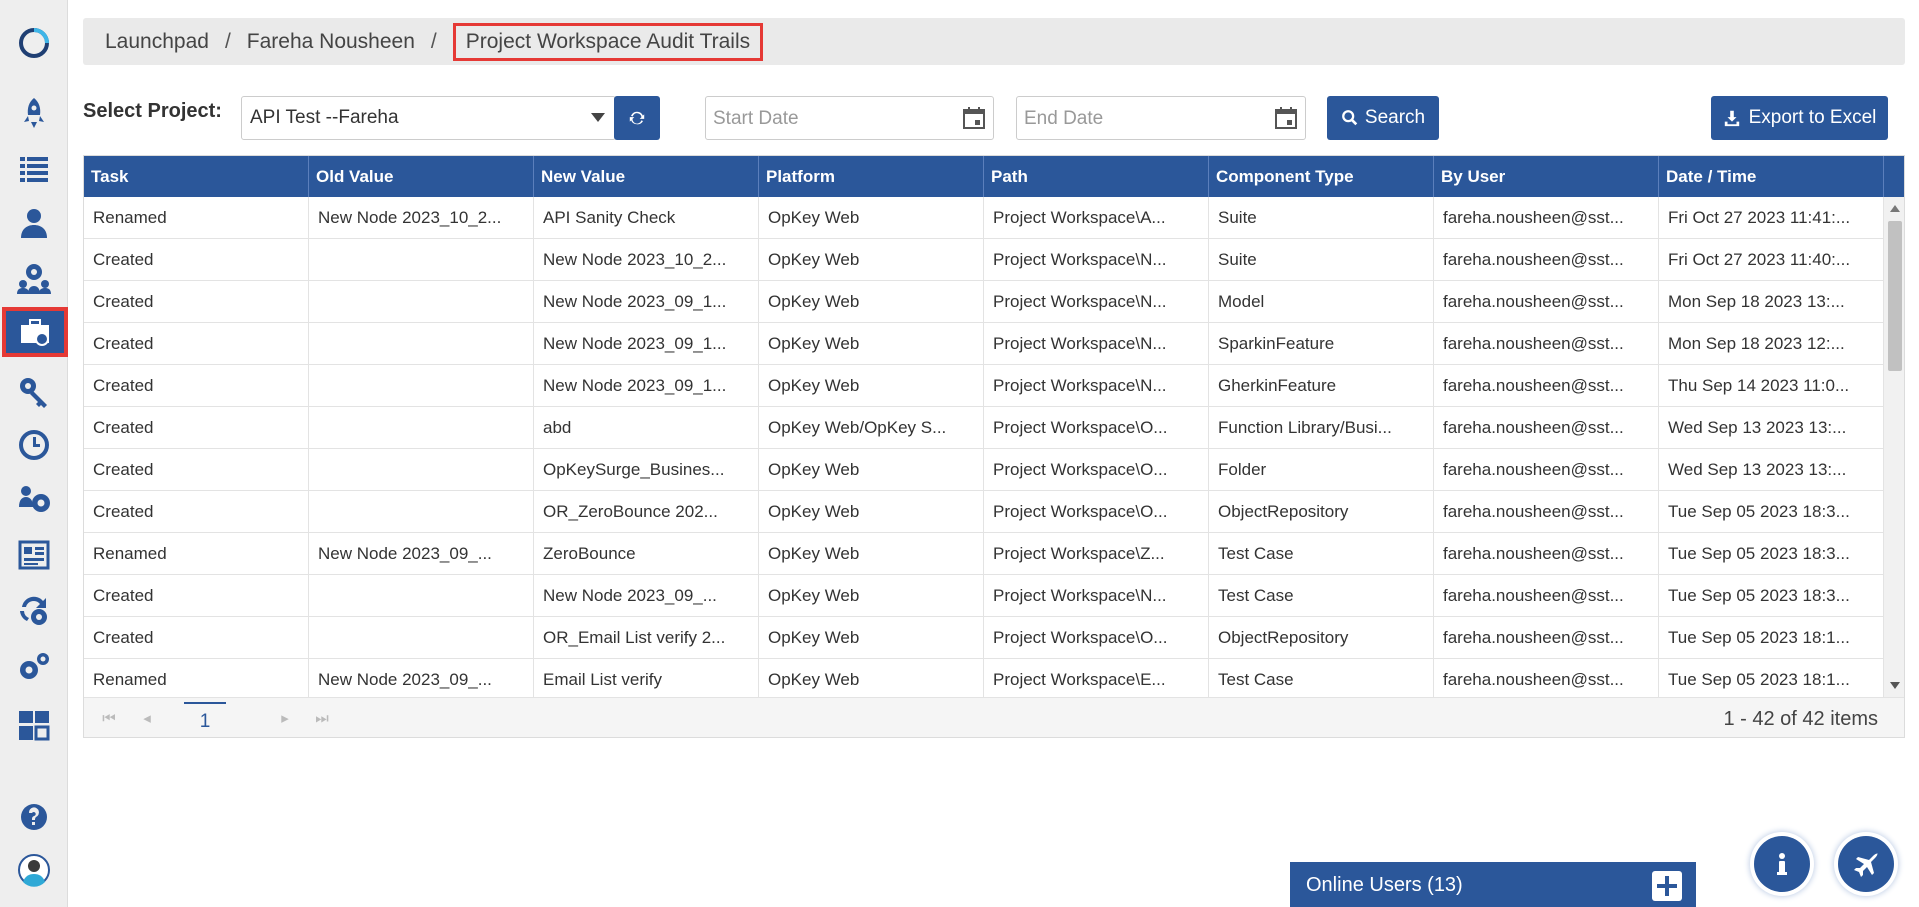 The width and height of the screenshot is (1919, 907). What do you see at coordinates (324, 117) in the screenshot?
I see `project-select-value: API Test --Fareha` at bounding box center [324, 117].